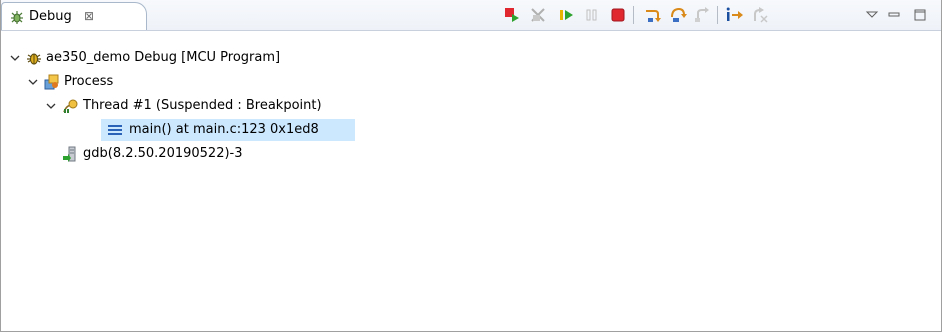 This screenshot has width=942, height=333. Describe the element at coordinates (17, 17) in the screenshot. I see `debug-bug-icon` at that location.